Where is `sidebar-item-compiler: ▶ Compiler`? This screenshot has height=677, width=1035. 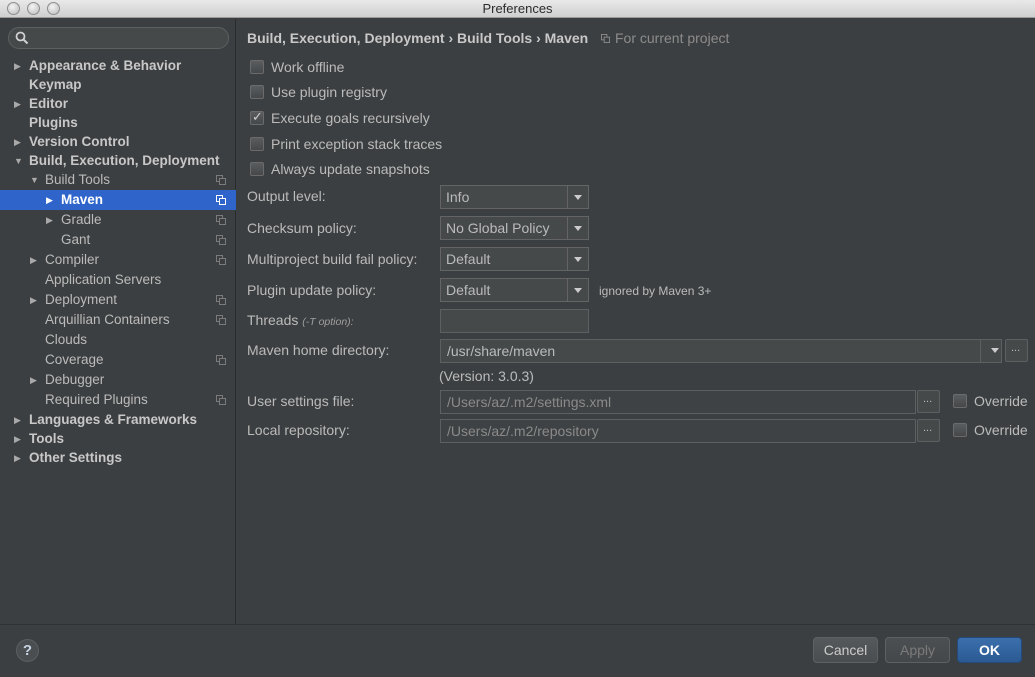
sidebar-item-compiler: ▶ Compiler is located at coordinates (118, 260).